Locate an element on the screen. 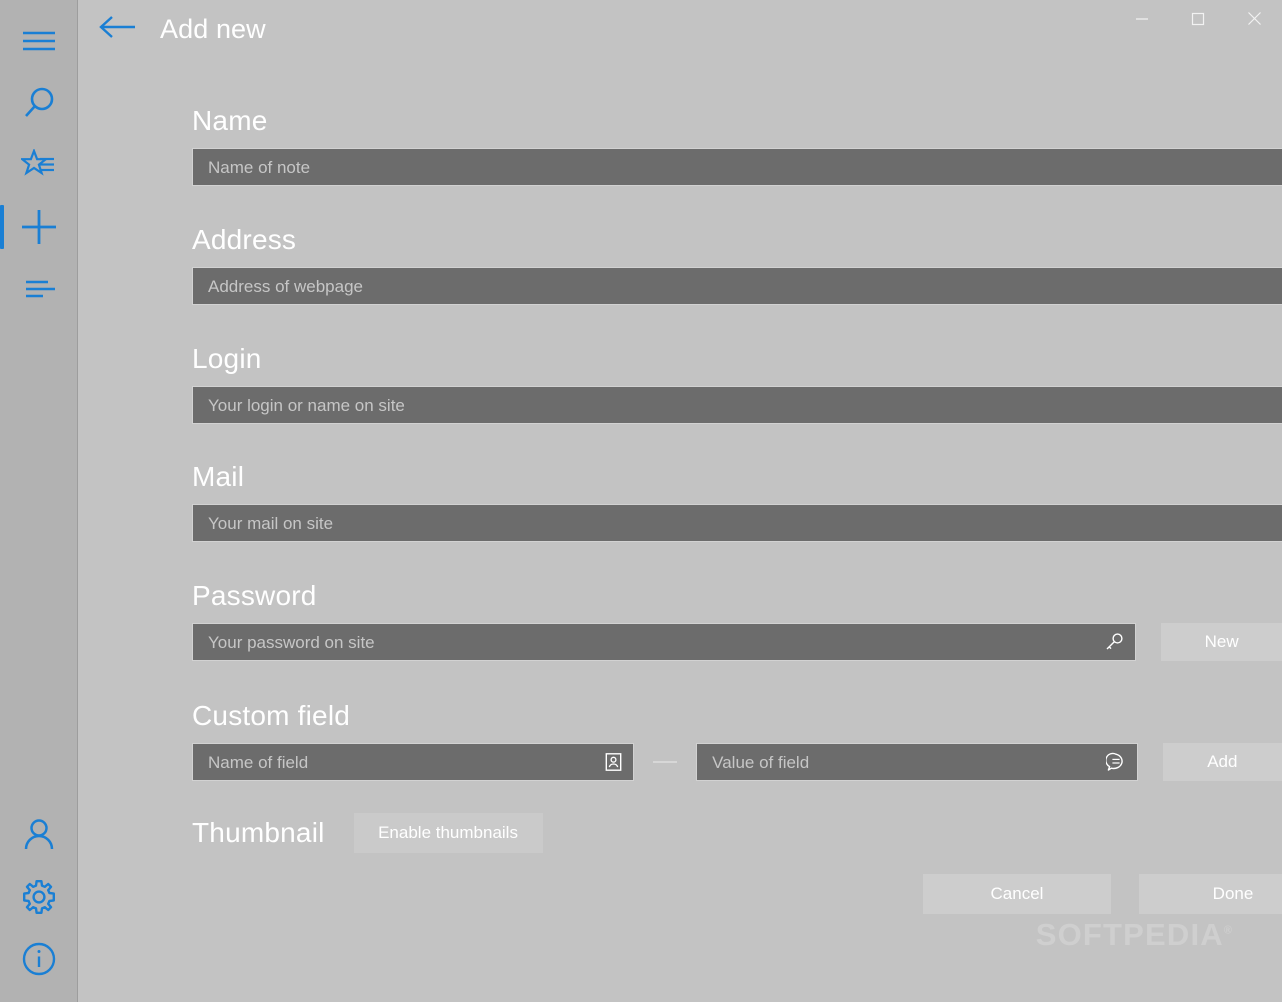 This screenshot has height=1002, width=1282. sidebar-item-add is located at coordinates (39, 227).